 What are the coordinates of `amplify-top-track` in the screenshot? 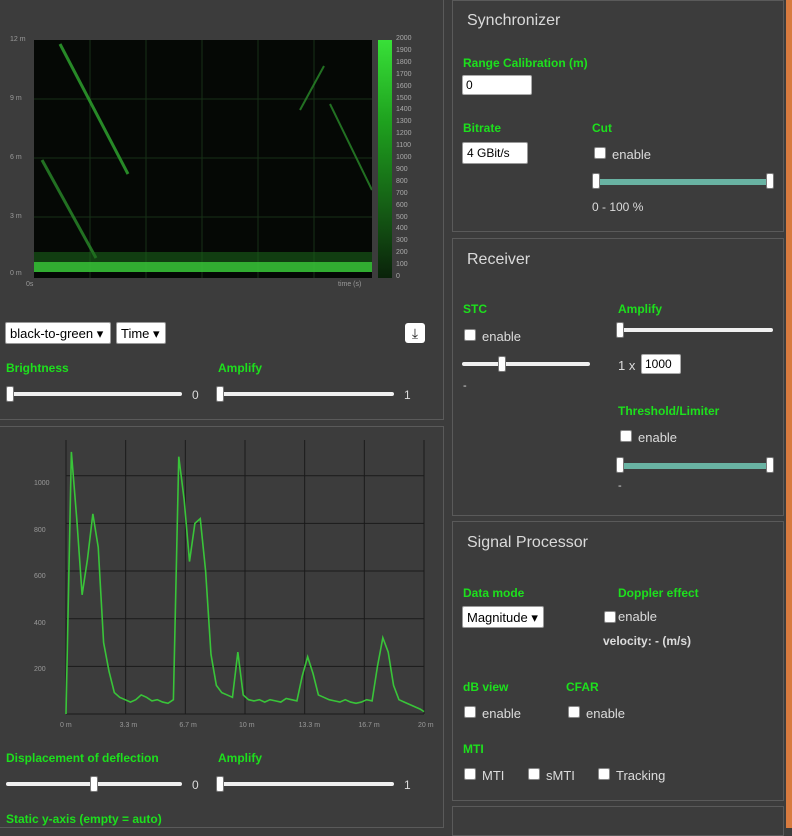 It's located at (305, 394).